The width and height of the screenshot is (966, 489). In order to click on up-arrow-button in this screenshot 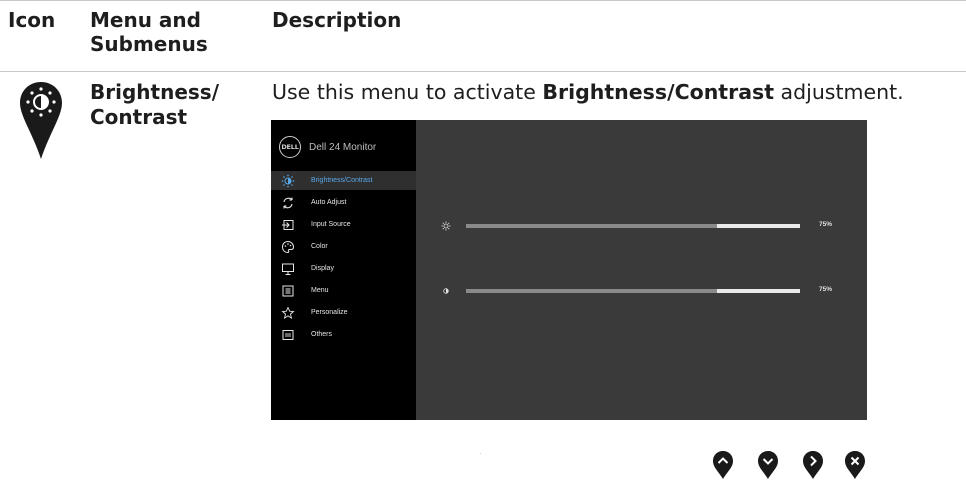, I will do `click(723, 465)`.